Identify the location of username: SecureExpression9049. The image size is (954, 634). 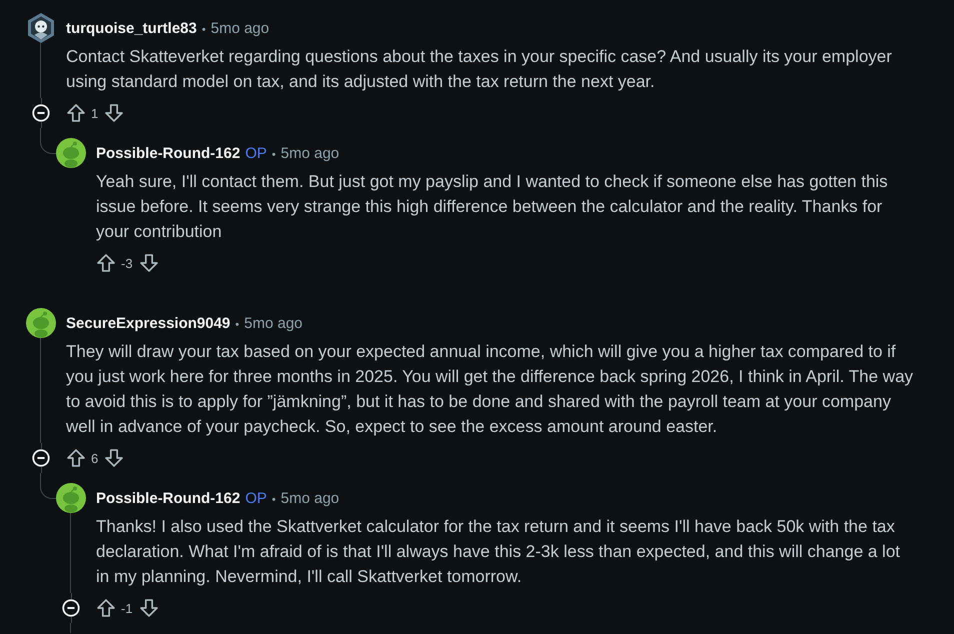
(148, 323).